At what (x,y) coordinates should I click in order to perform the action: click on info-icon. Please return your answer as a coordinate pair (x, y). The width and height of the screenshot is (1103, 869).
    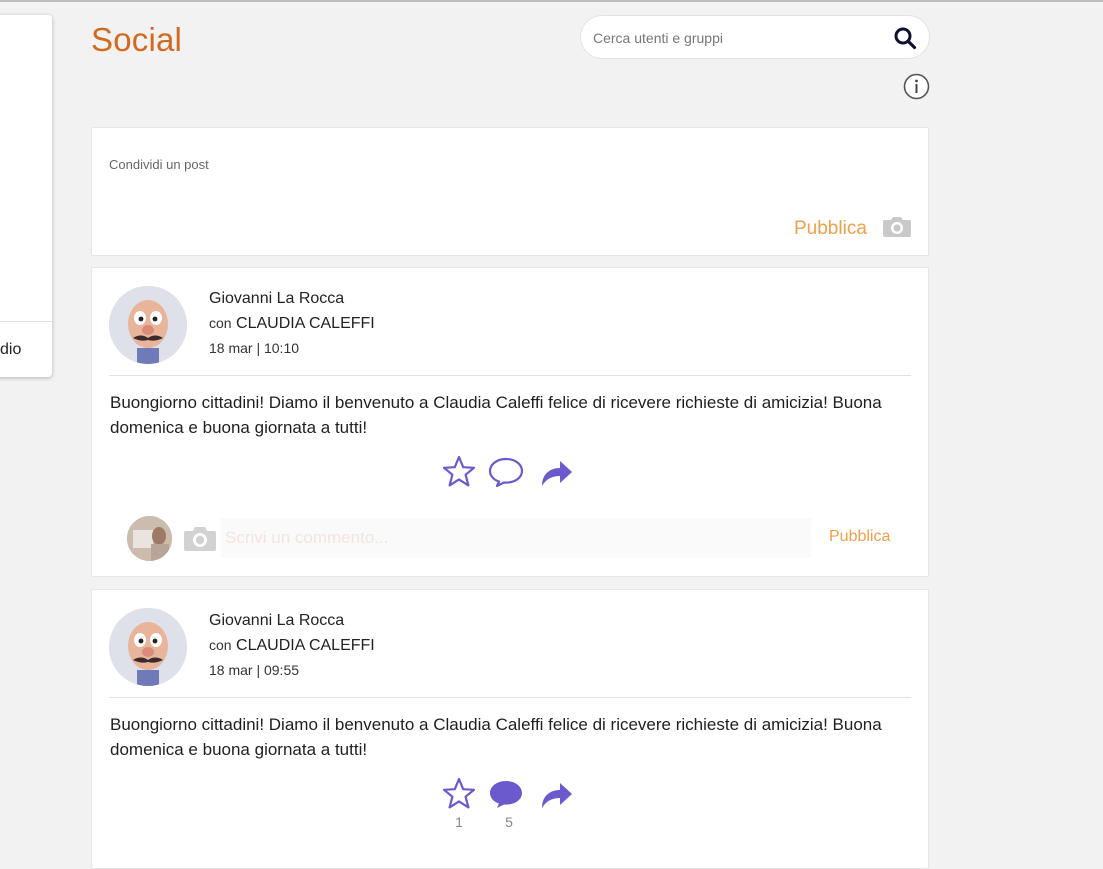
    Looking at the image, I should click on (916, 86).